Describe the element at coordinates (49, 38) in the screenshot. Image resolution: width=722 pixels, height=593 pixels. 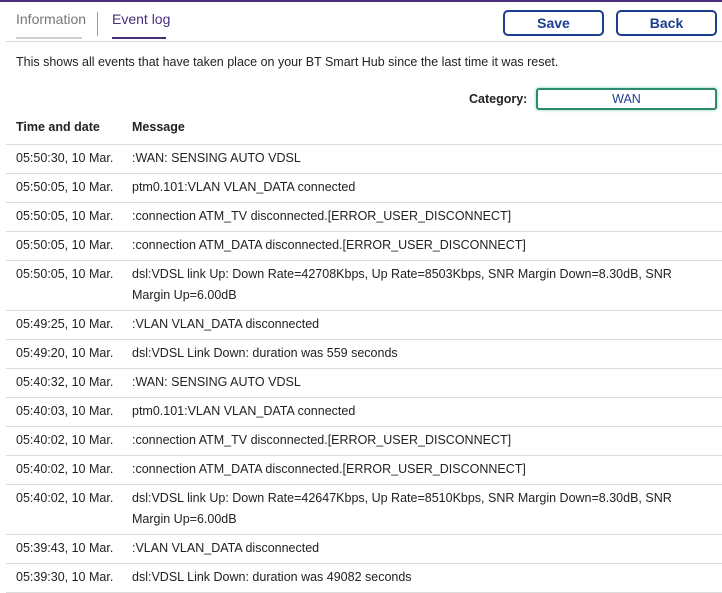
I see `tab-information-underline` at that location.